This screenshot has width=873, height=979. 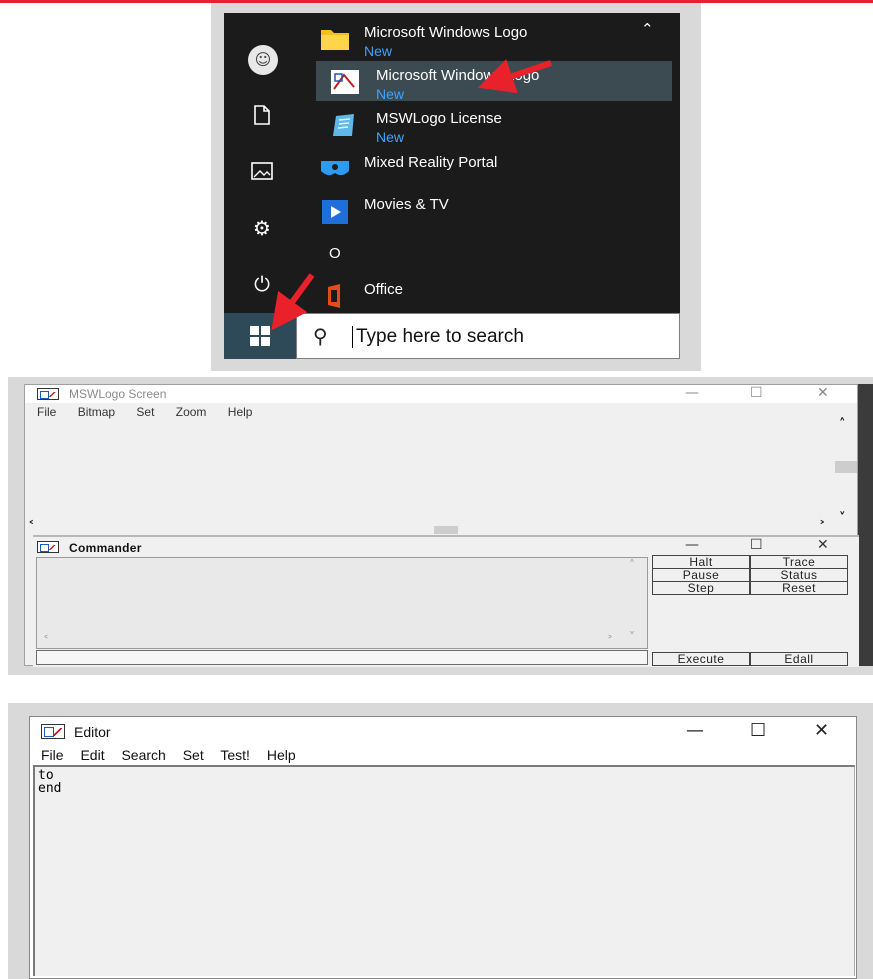 I want to click on app-item-microsoft-windows-logo: Microsoft Windows Logo New, so click(x=494, y=81).